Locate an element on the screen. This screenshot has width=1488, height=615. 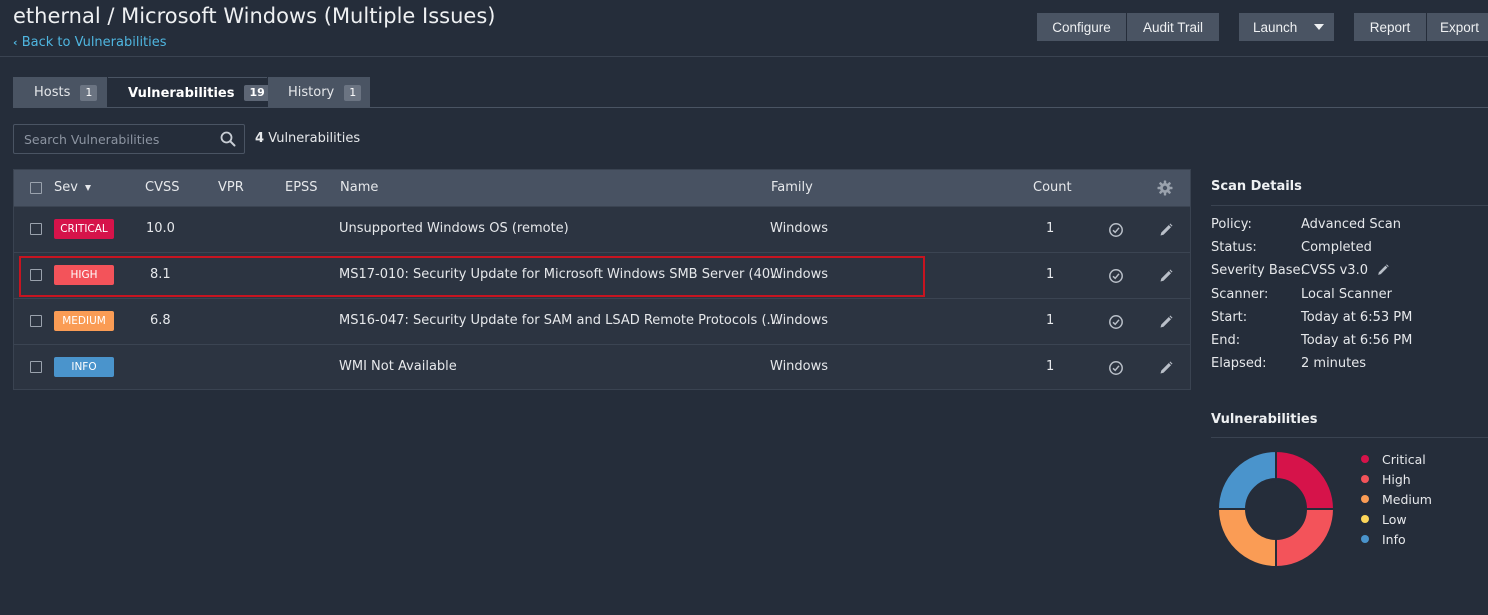
severity-badge: MEDIUM is located at coordinates (84, 321).